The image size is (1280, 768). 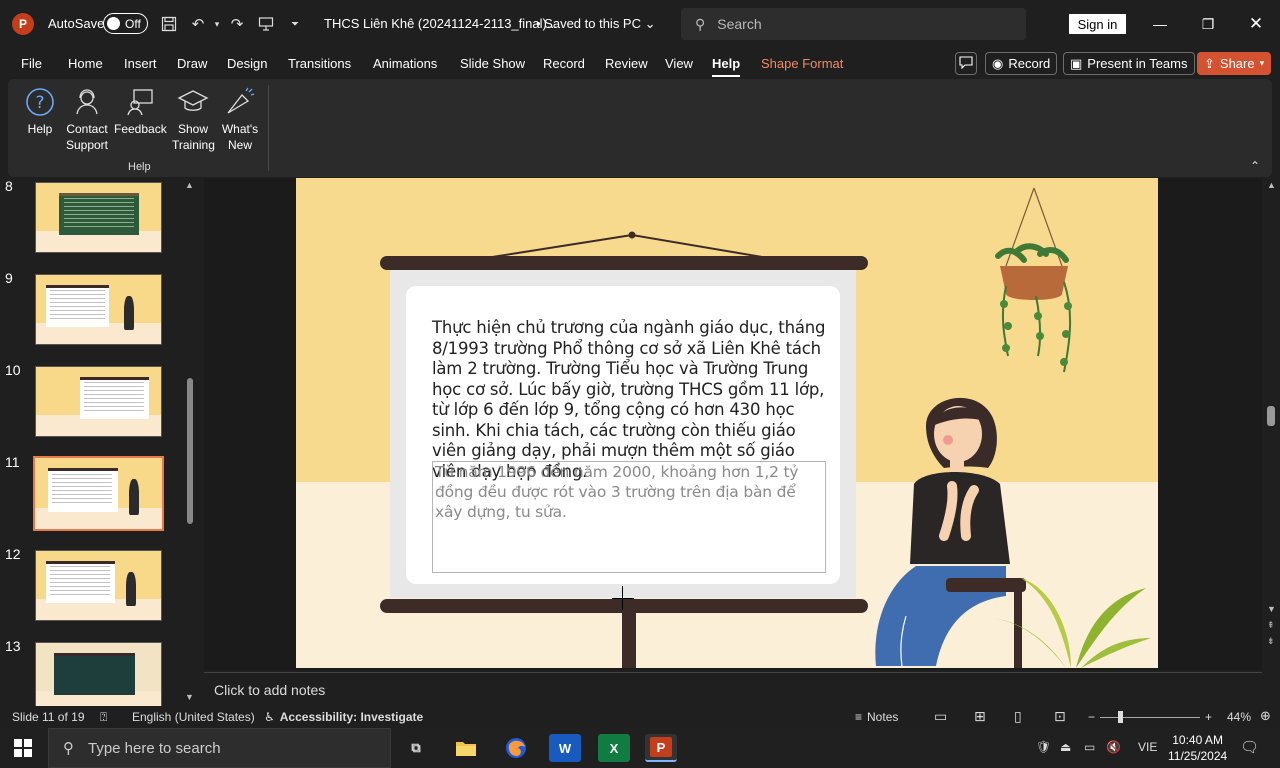 What do you see at coordinates (622, 598) in the screenshot?
I see `cursor-crosshair` at bounding box center [622, 598].